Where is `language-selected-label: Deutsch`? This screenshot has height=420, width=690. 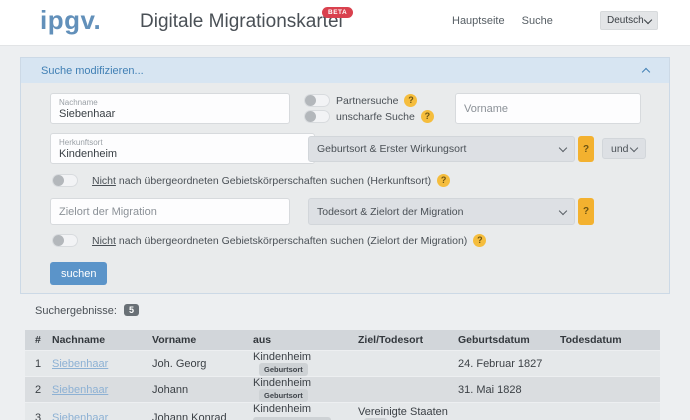
language-selected-label: Deutsch is located at coordinates (625, 20).